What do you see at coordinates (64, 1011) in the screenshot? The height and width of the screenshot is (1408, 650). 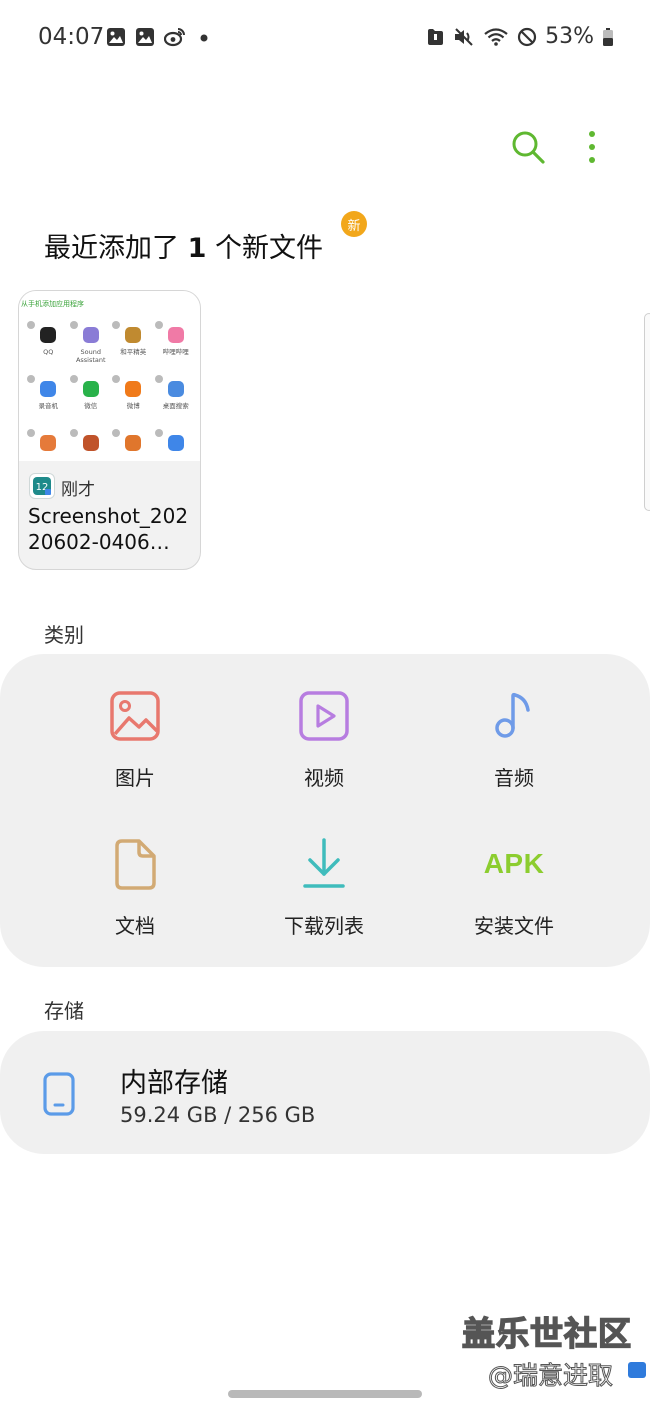 I see `storage-title: 存储` at bounding box center [64, 1011].